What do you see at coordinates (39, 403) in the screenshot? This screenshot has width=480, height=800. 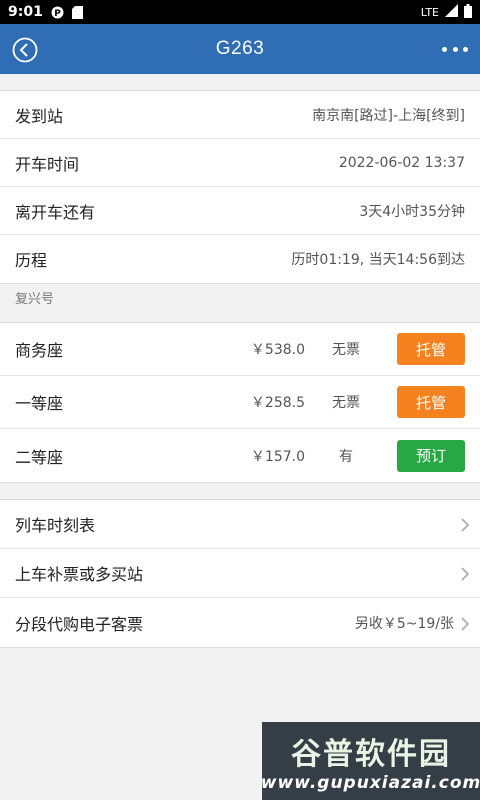 I see `seat-name: 一等座` at bounding box center [39, 403].